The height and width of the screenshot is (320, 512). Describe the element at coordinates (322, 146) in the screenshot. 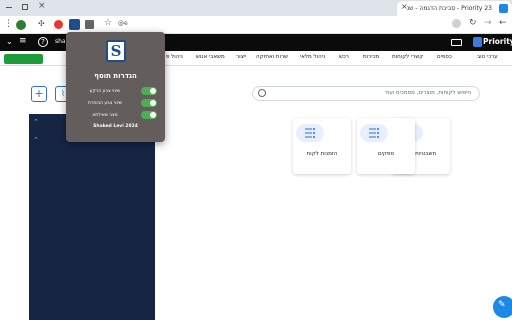

I see `card-customer-orders: הזמנות לקוח` at that location.